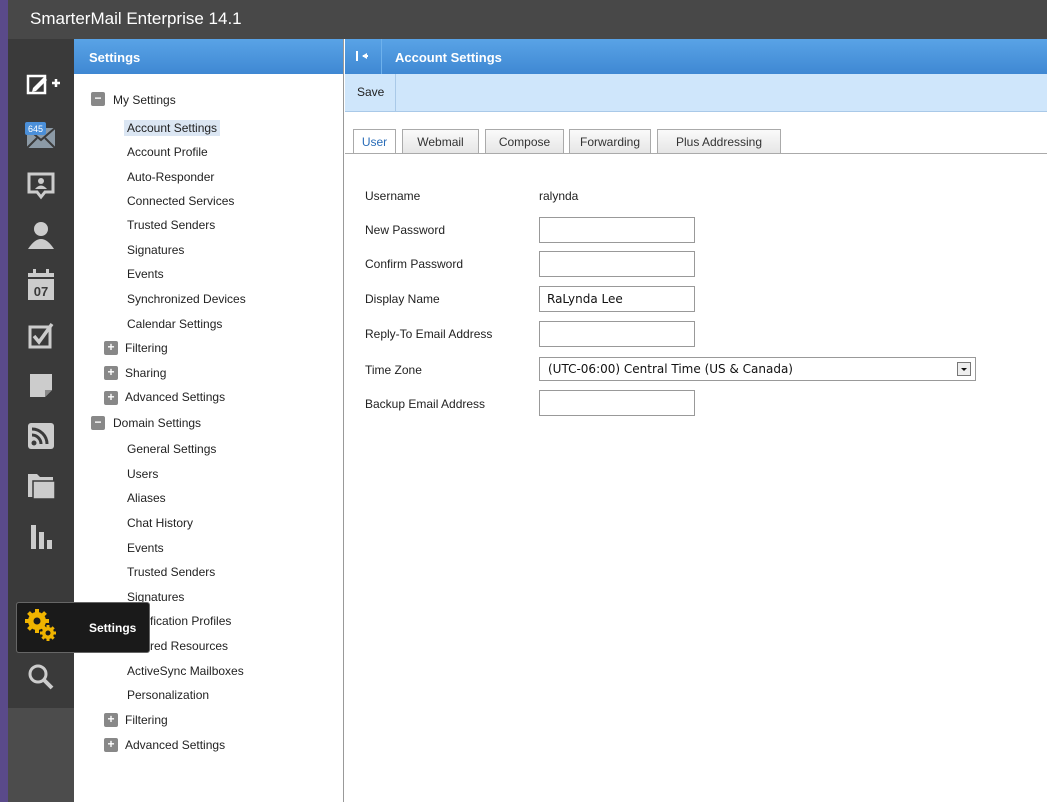  Describe the element at coordinates (145, 274) in the screenshot. I see `tree-item-events: Events` at that location.